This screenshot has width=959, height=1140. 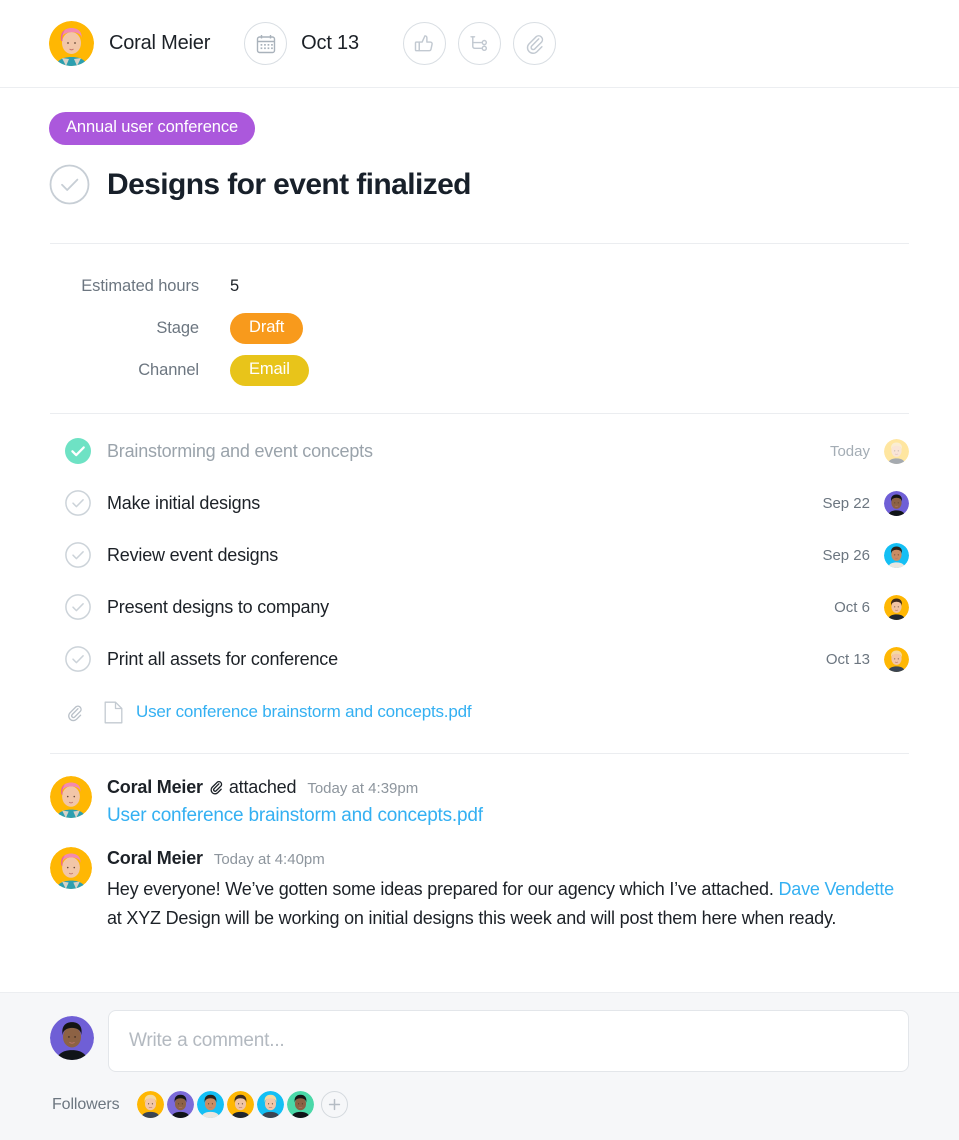 I want to click on channel-badge: Email, so click(x=269, y=370).